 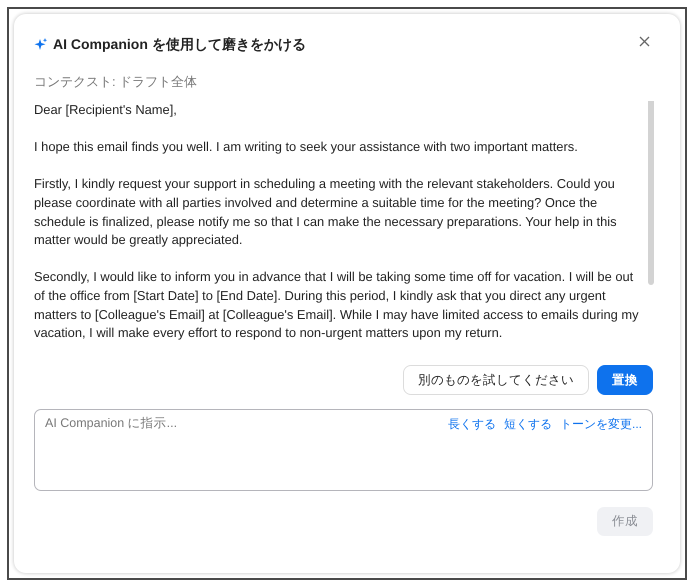 I want to click on email-paragraph: Dear [Recipient's Name],, so click(x=106, y=110).